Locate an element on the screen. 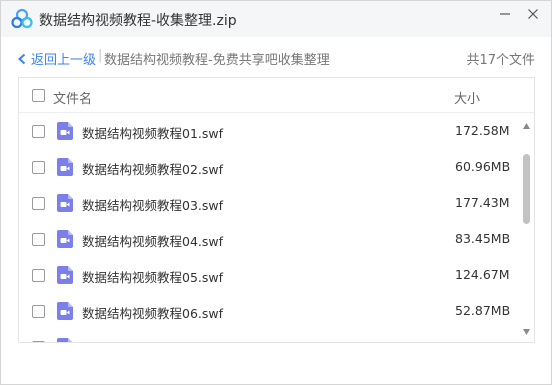 This screenshot has width=552, height=385. file-count: 共17个文件 is located at coordinates (500, 60).